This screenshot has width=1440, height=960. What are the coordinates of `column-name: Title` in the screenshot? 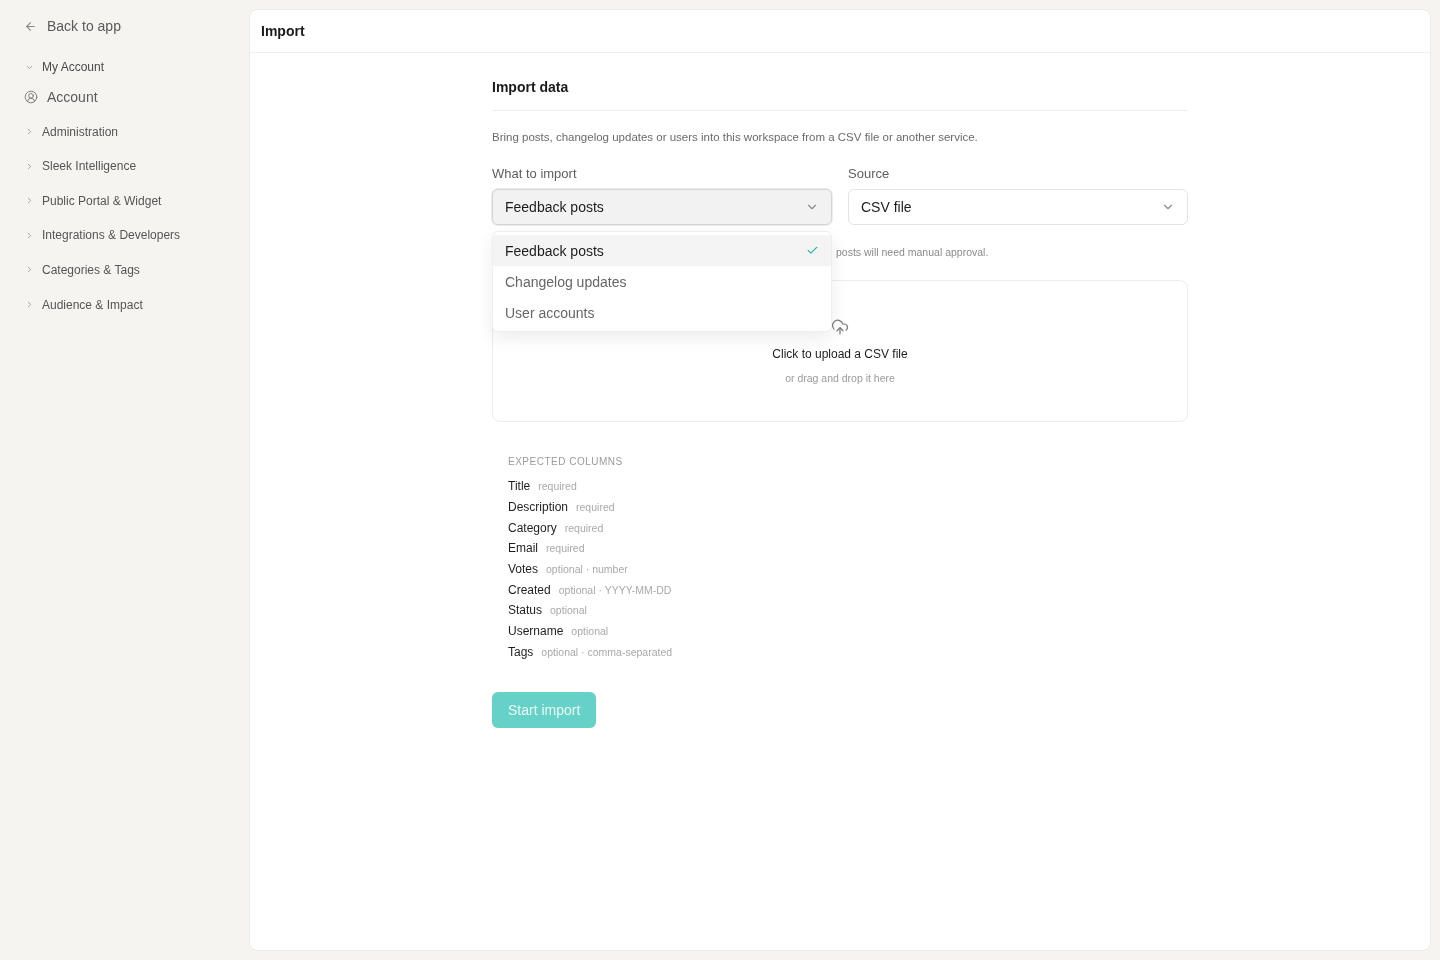 It's located at (519, 486).